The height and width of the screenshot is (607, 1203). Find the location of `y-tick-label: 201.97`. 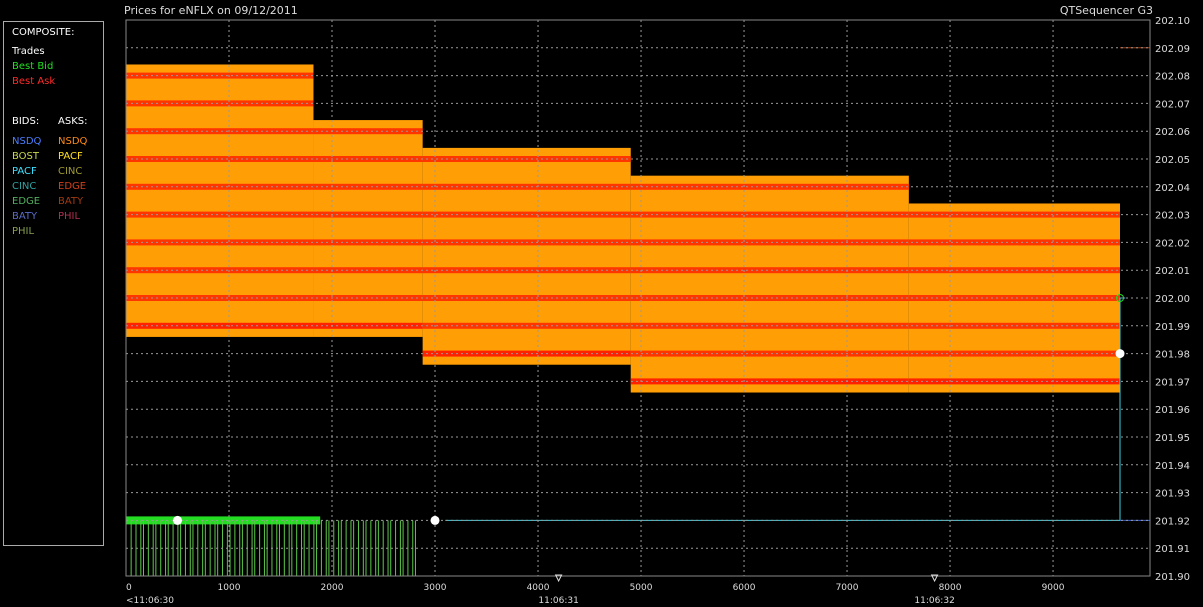

y-tick-label: 201.97 is located at coordinates (1172, 382).